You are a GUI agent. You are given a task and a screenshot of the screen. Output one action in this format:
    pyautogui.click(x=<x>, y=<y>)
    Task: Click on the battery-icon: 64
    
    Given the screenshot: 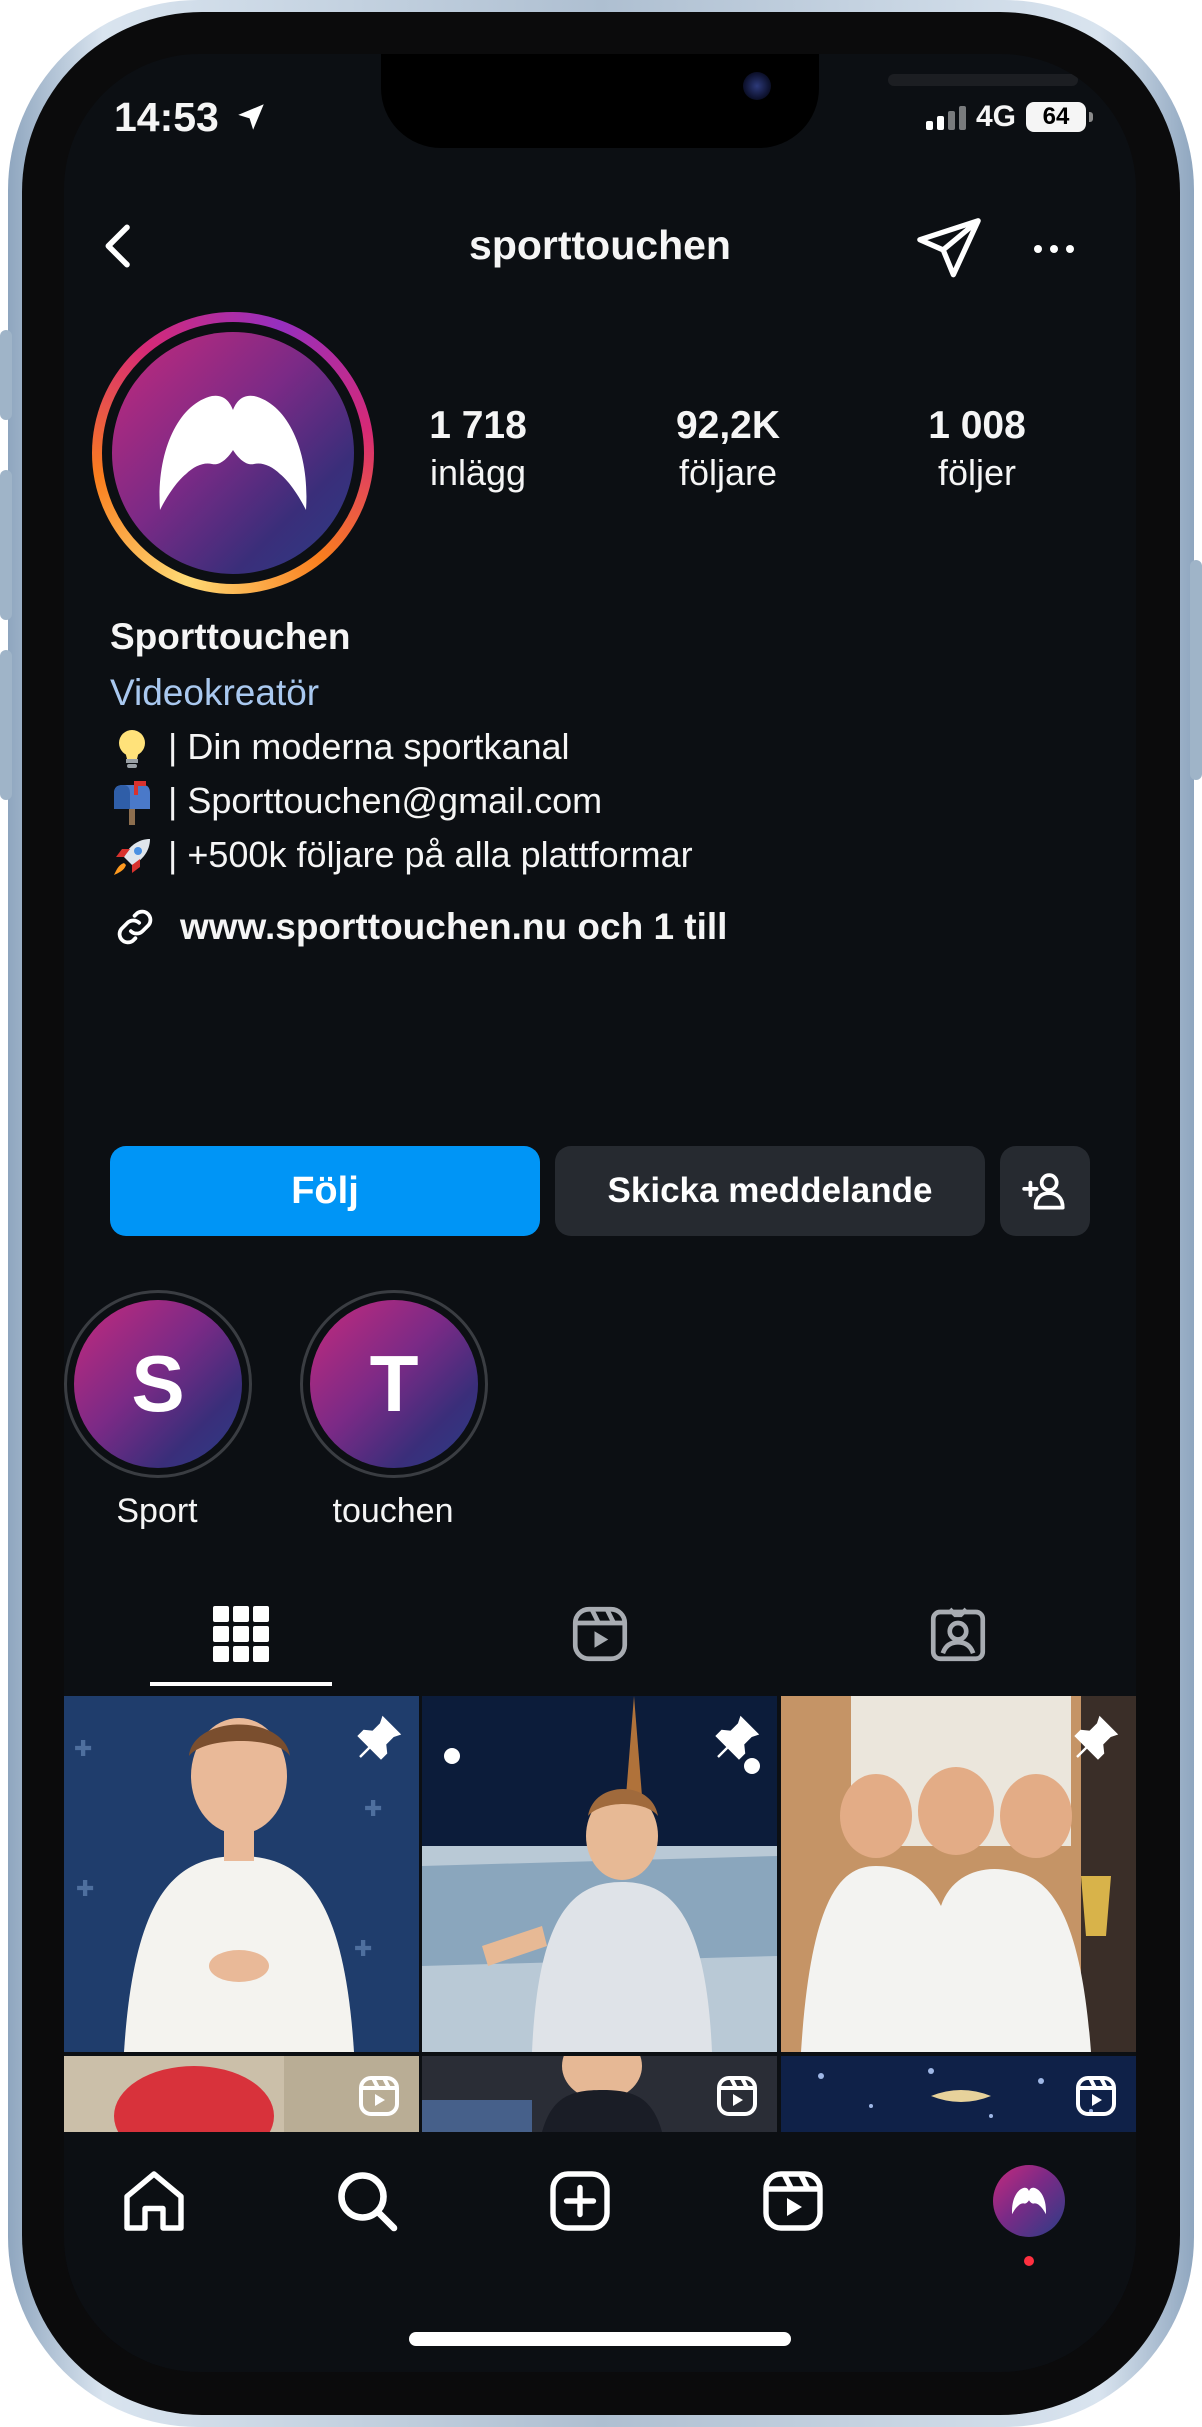 What is the action you would take?
    pyautogui.click(x=1059, y=117)
    